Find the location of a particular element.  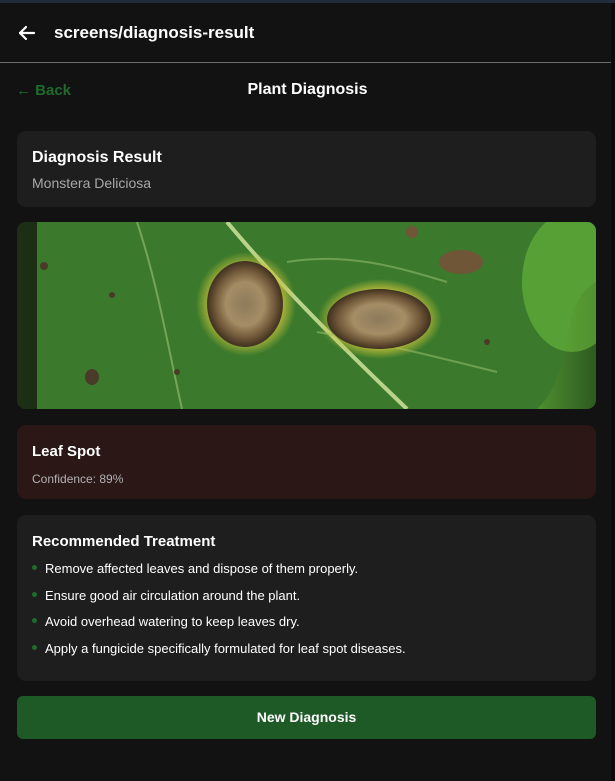

app-header: screens/diagnosis-result is located at coordinates (307, 33).